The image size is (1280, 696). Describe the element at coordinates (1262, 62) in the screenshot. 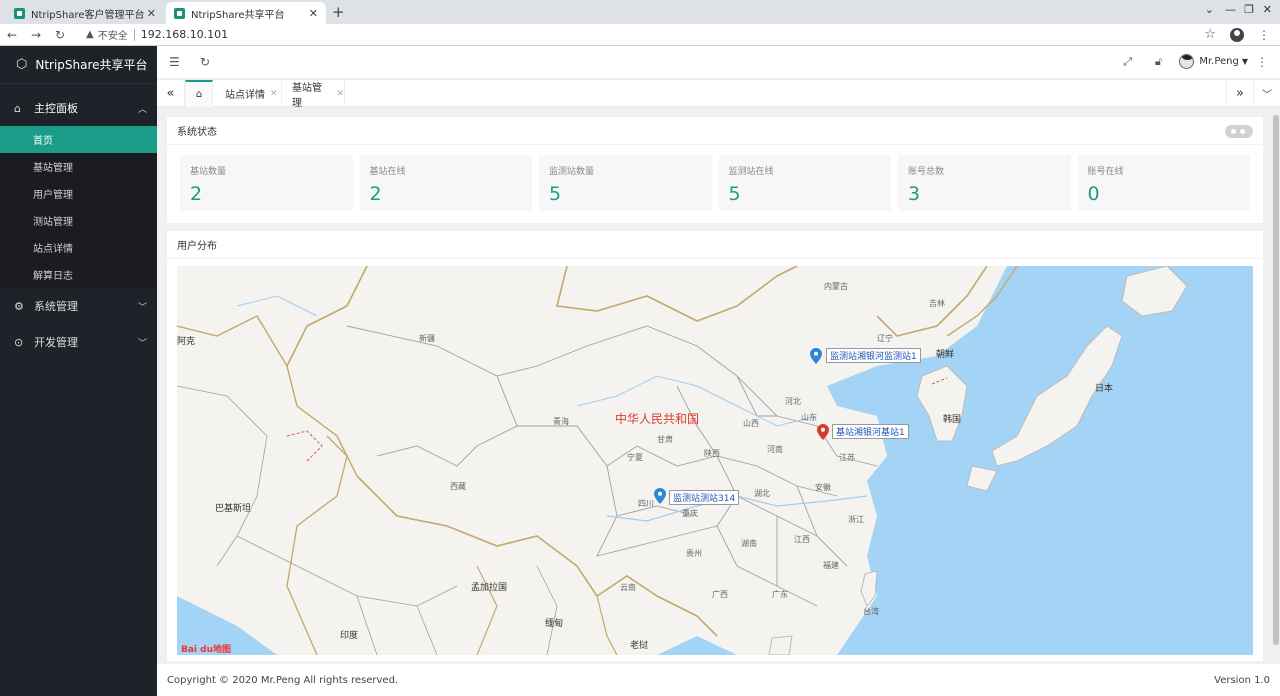

I see `more-icon: ⋮` at that location.